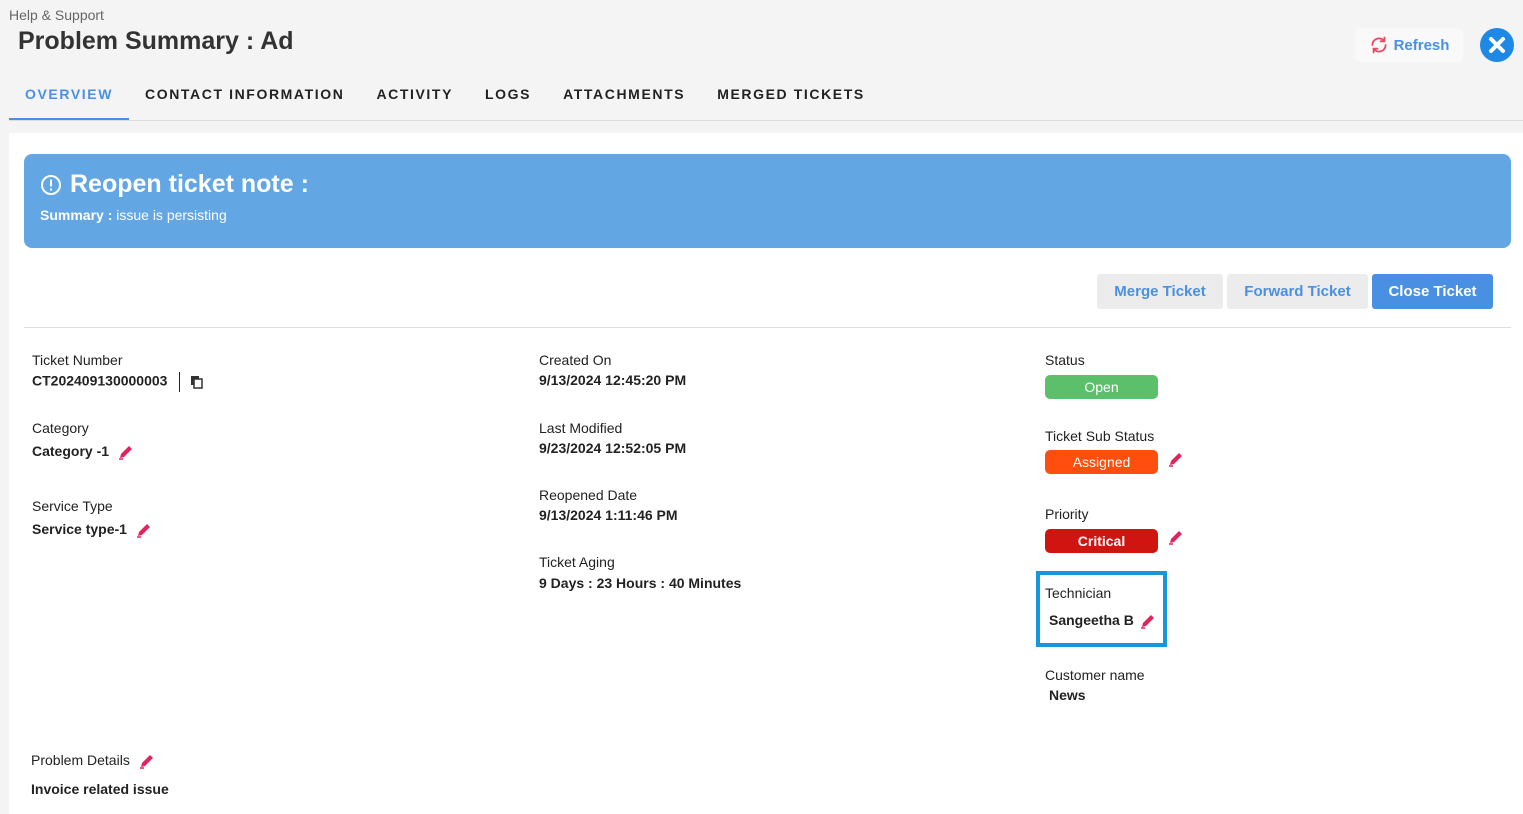  Describe the element at coordinates (581, 428) in the screenshot. I see `last-modified-label: Last Modified` at that location.